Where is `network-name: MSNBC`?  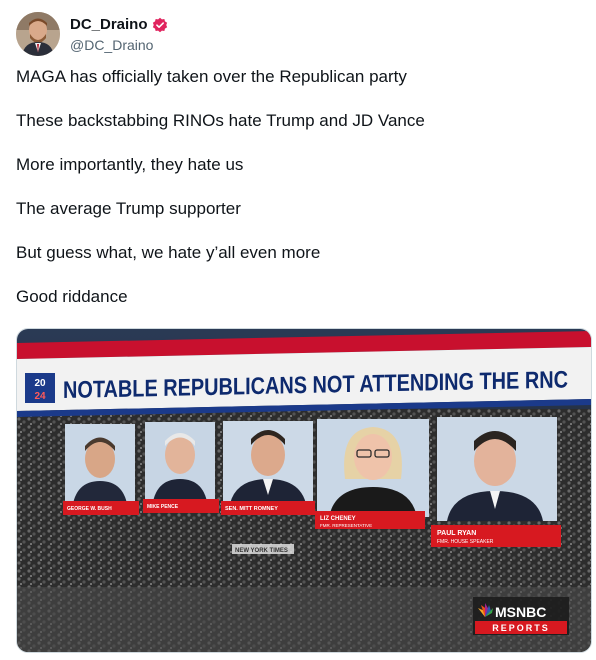
network-name: MSNBC is located at coordinates (520, 612).